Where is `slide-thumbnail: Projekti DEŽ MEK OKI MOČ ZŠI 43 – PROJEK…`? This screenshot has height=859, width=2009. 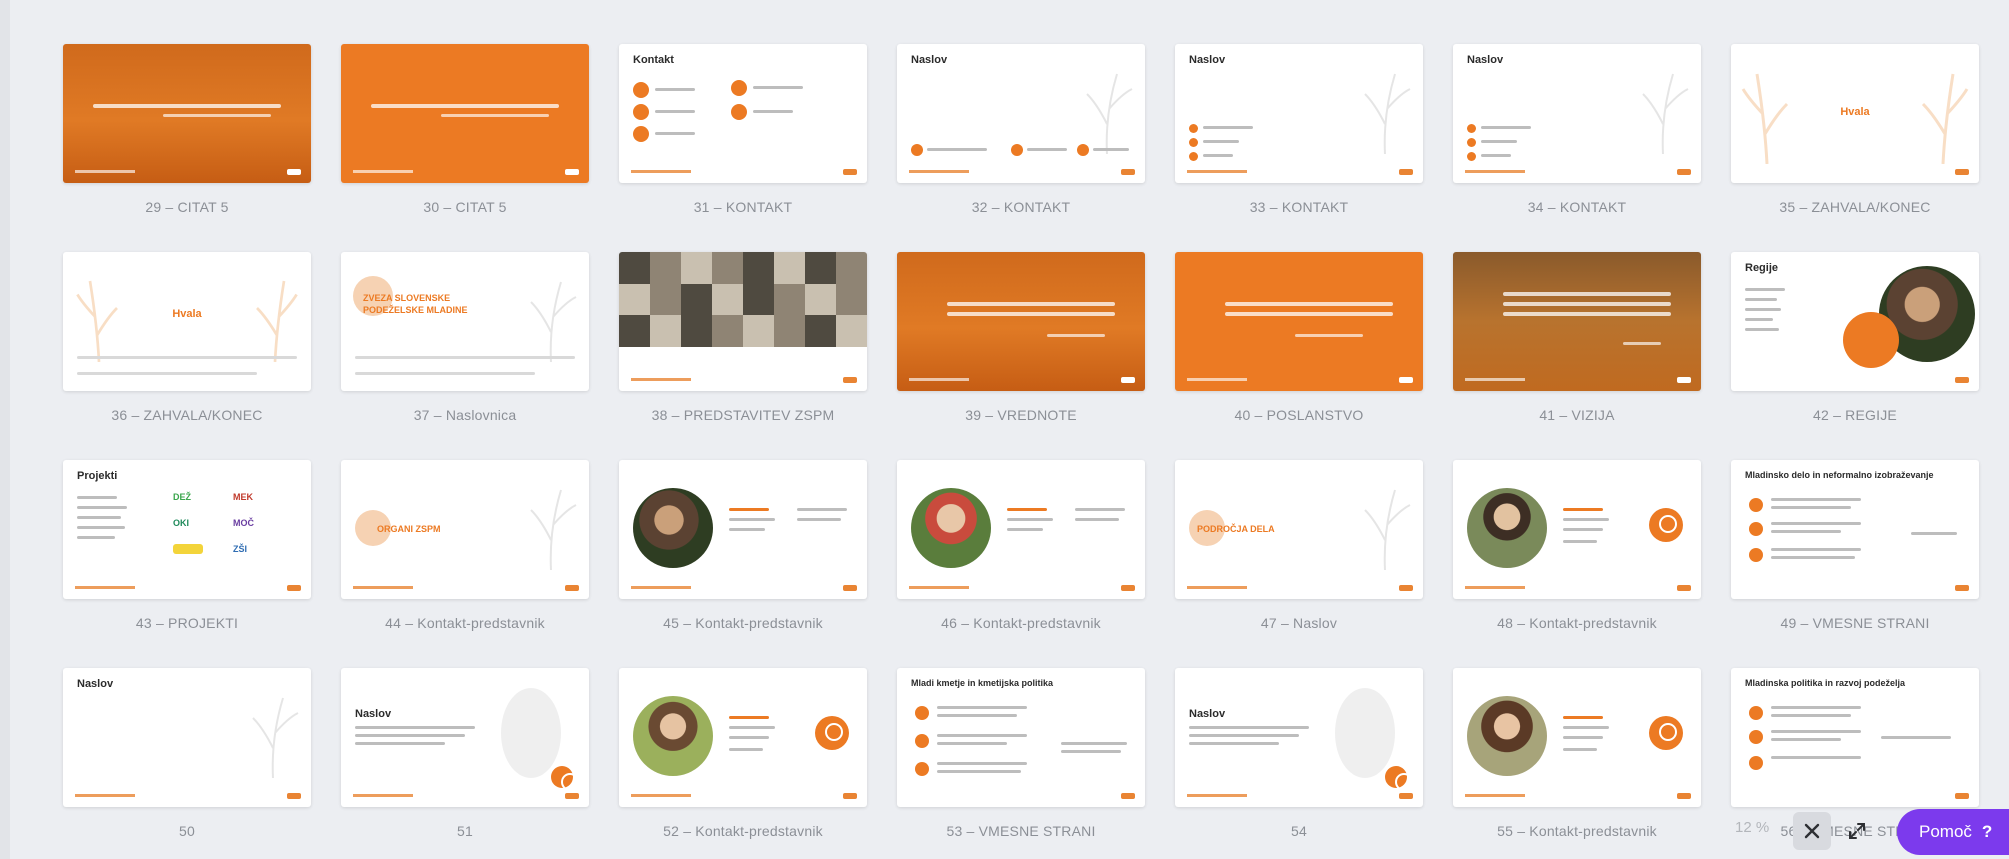 slide-thumbnail: Projekti DEŽ MEK OKI MOČ ZŠI 43 – PROJEK… is located at coordinates (187, 564).